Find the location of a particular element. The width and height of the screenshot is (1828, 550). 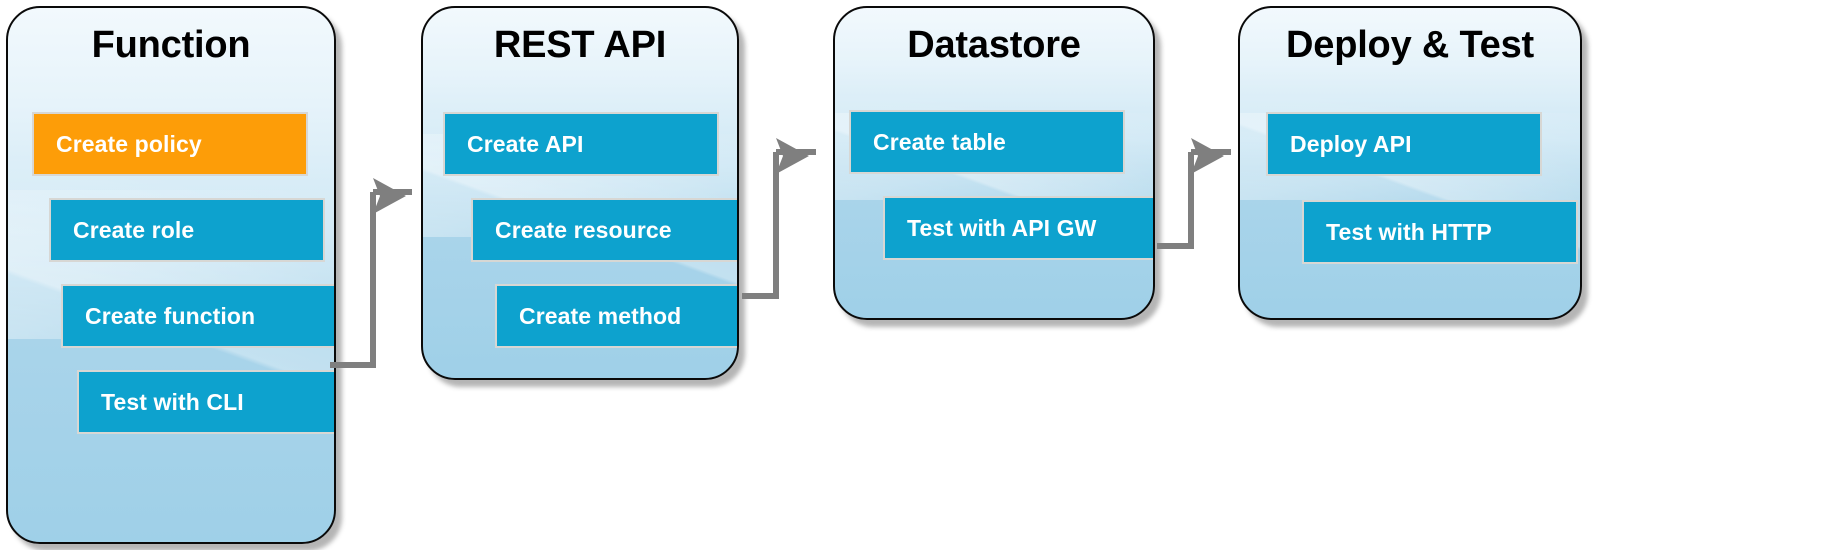

connector-function-to-rest-api is located at coordinates (371, 273).